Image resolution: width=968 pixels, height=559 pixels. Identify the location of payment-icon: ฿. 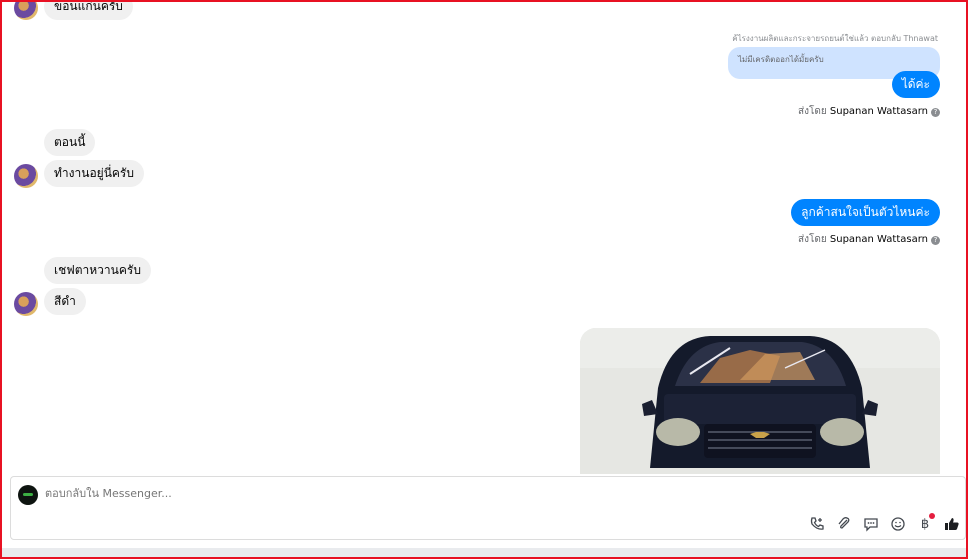
(925, 523).